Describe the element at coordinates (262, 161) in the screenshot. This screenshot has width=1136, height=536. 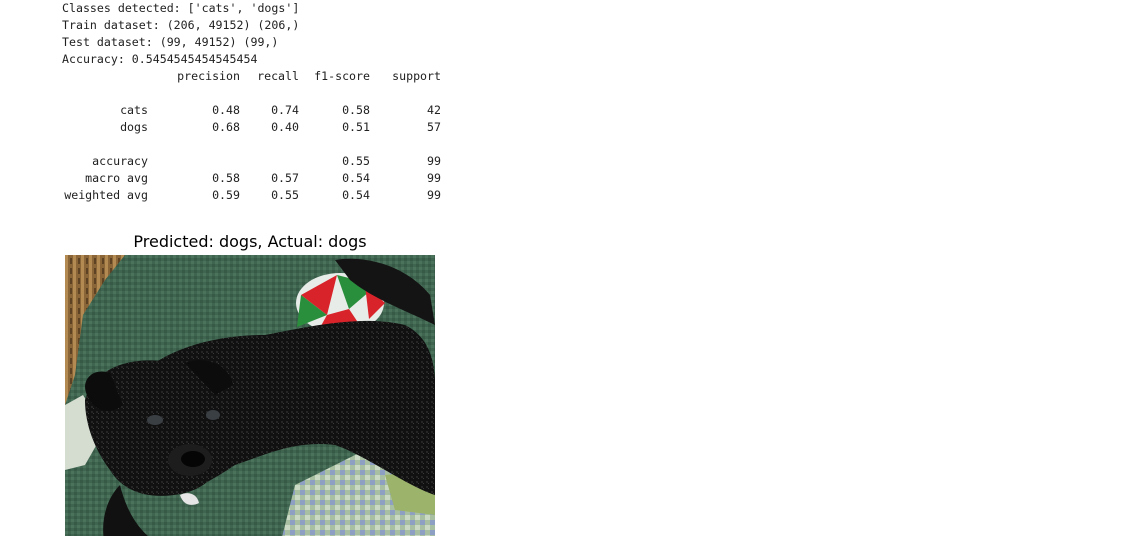
I see `report-row-accuracy: accuracy 0.55 99` at that location.